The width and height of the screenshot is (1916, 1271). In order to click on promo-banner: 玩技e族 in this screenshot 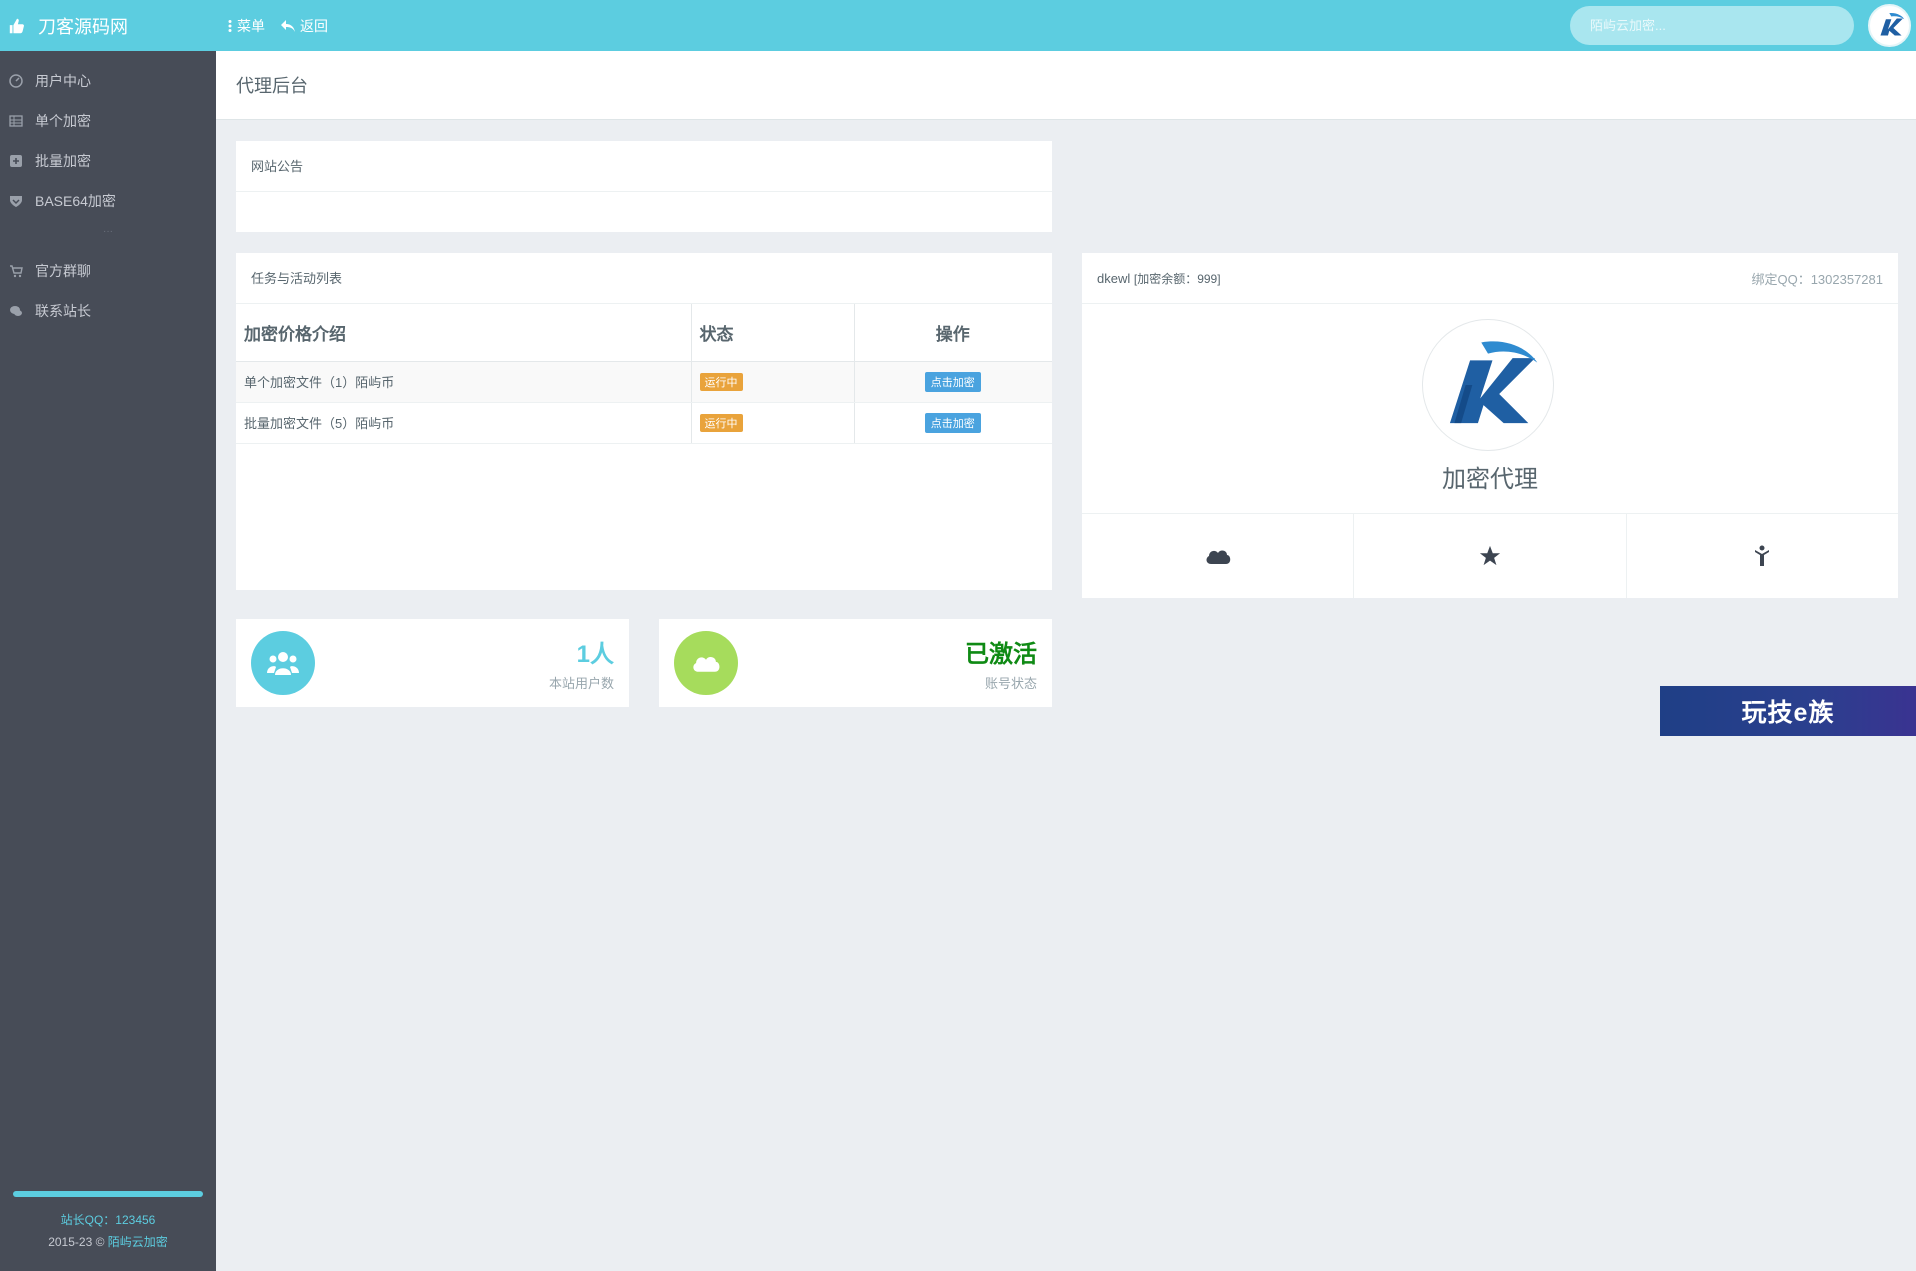, I will do `click(1788, 711)`.